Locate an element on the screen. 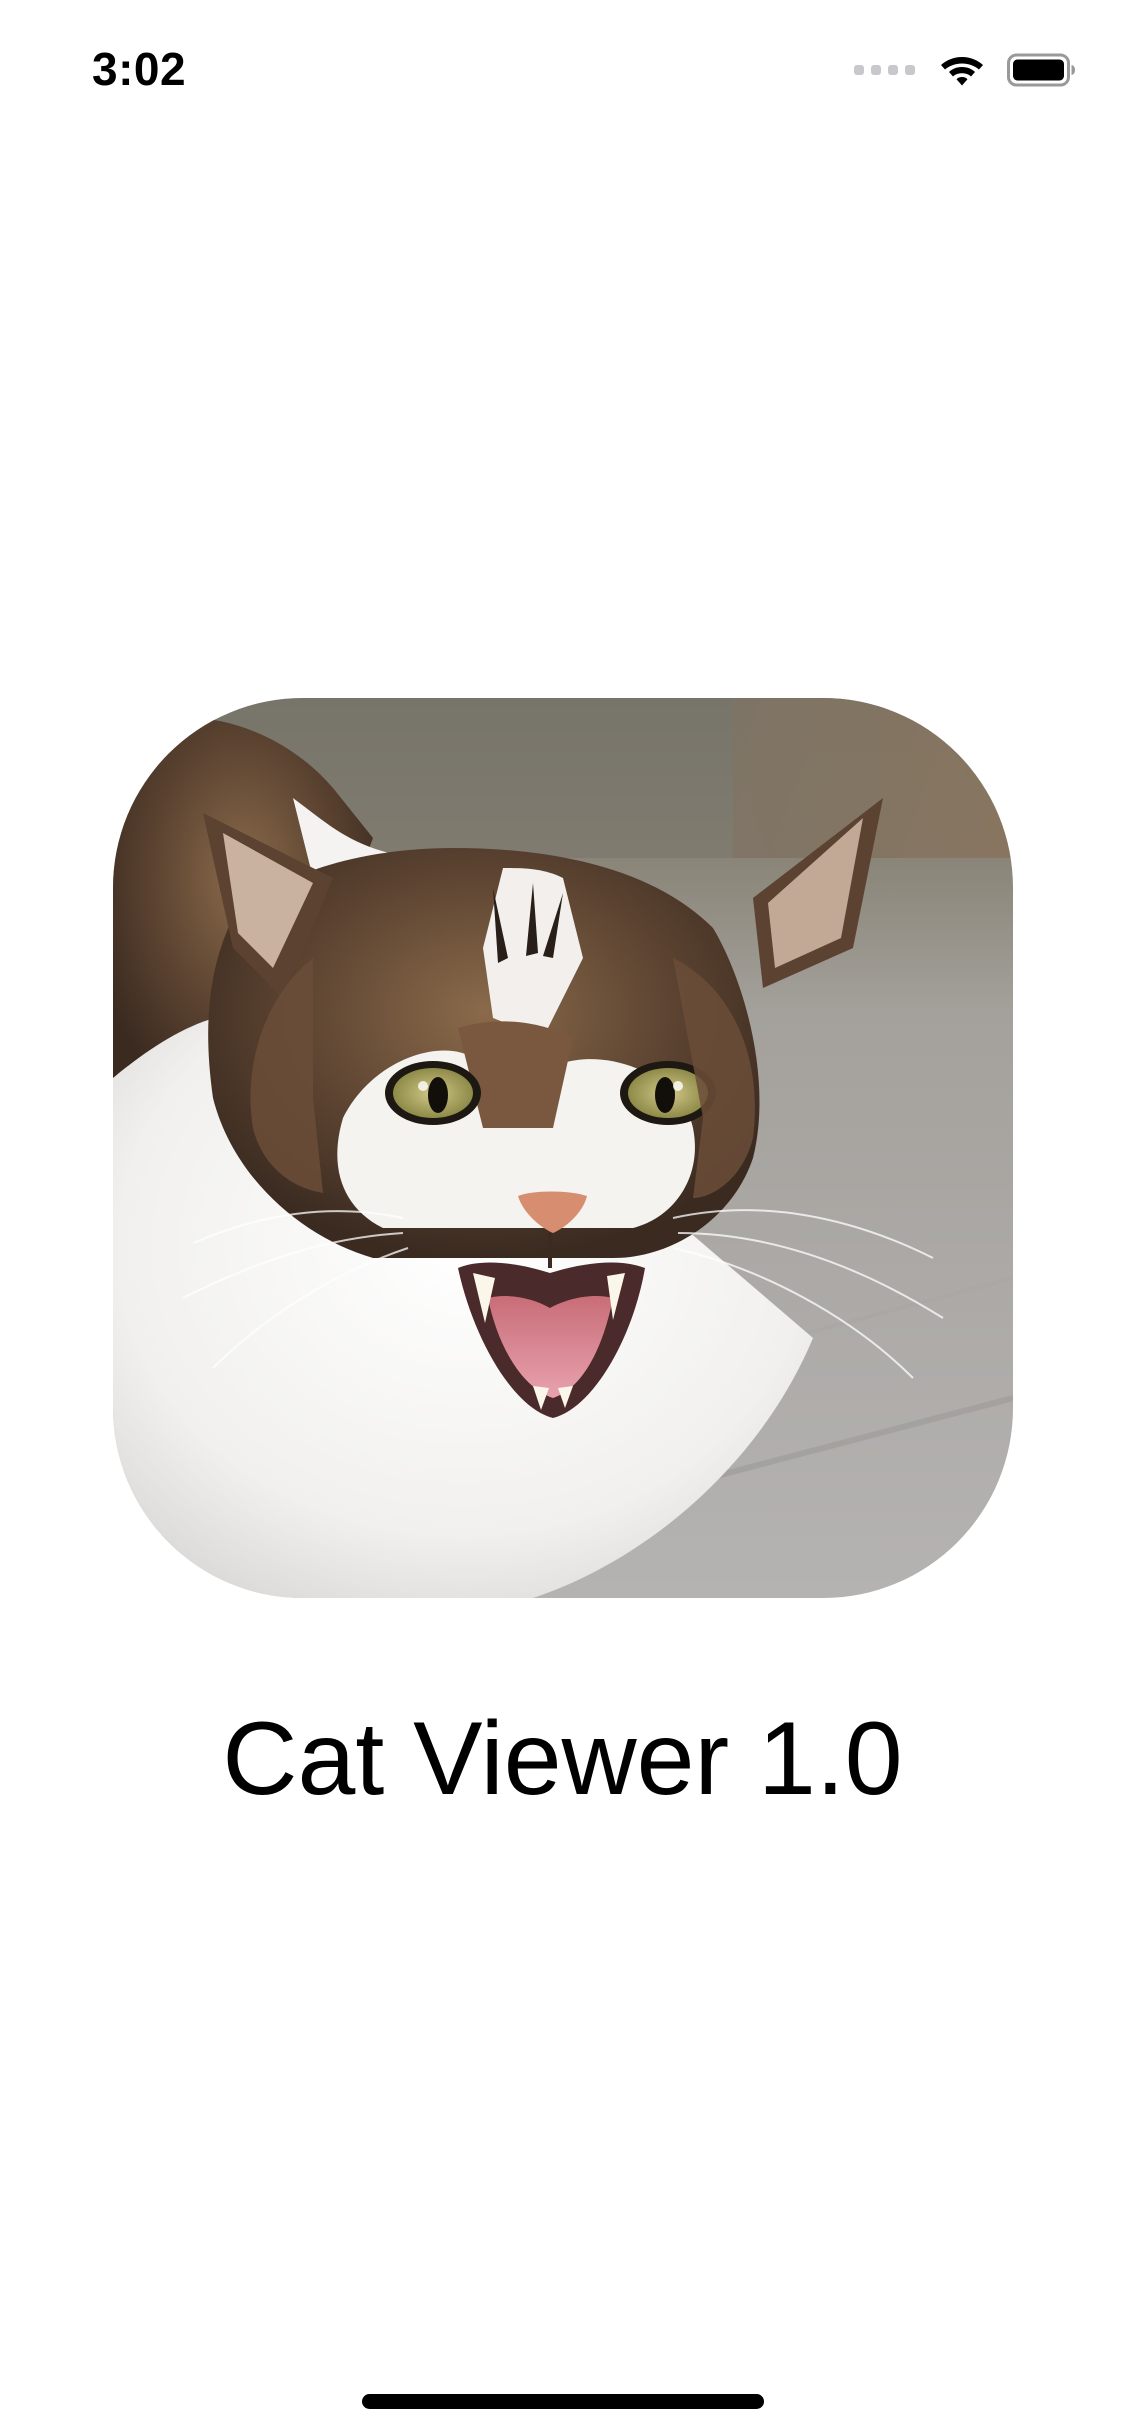 This screenshot has height=2436, width=1125. status-time: 3:02 is located at coordinates (139, 69).